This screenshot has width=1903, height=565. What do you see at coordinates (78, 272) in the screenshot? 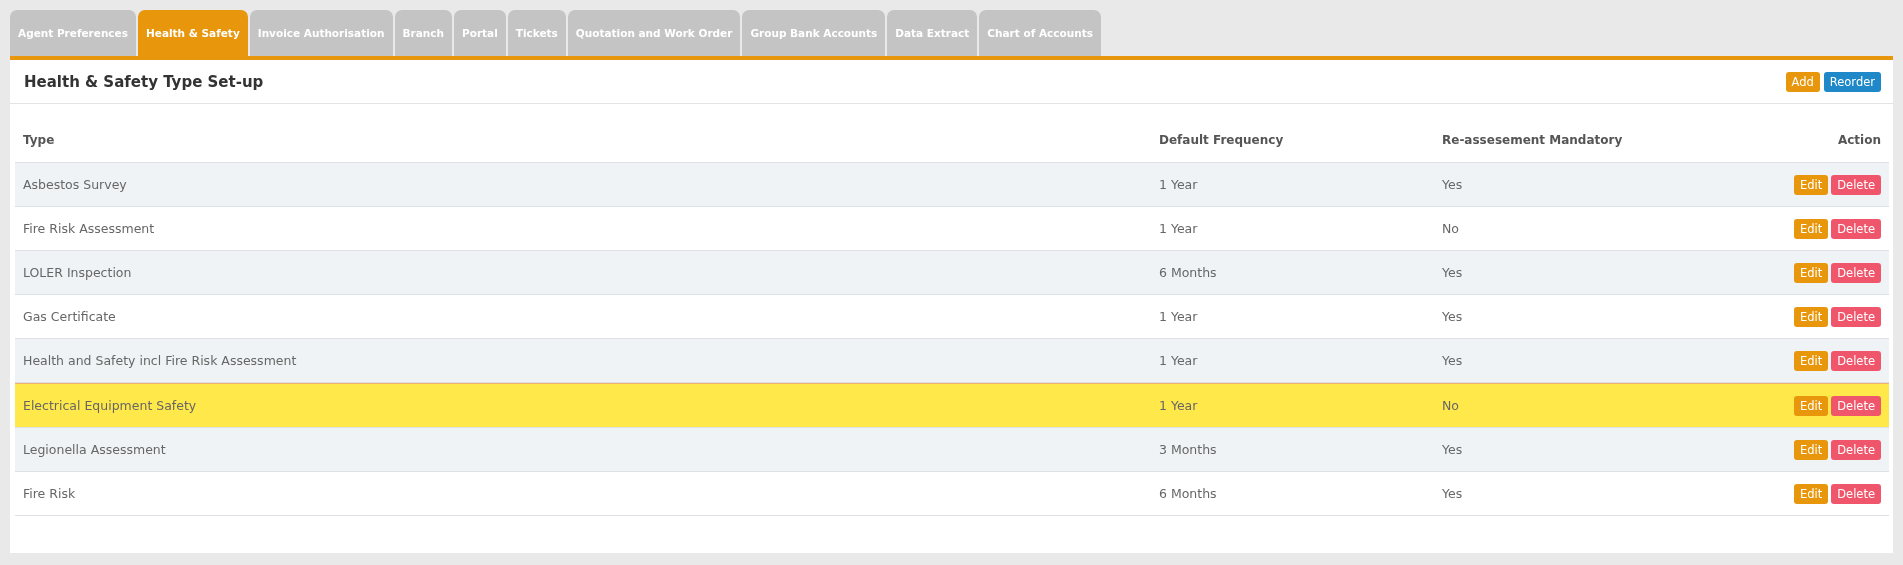
I see `table-cell-text: LOLER Inspection` at bounding box center [78, 272].